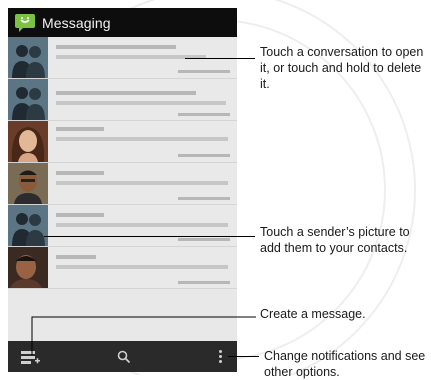 This screenshot has width=431, height=380. I want to click on contact-photo-woman, so click(28, 141).